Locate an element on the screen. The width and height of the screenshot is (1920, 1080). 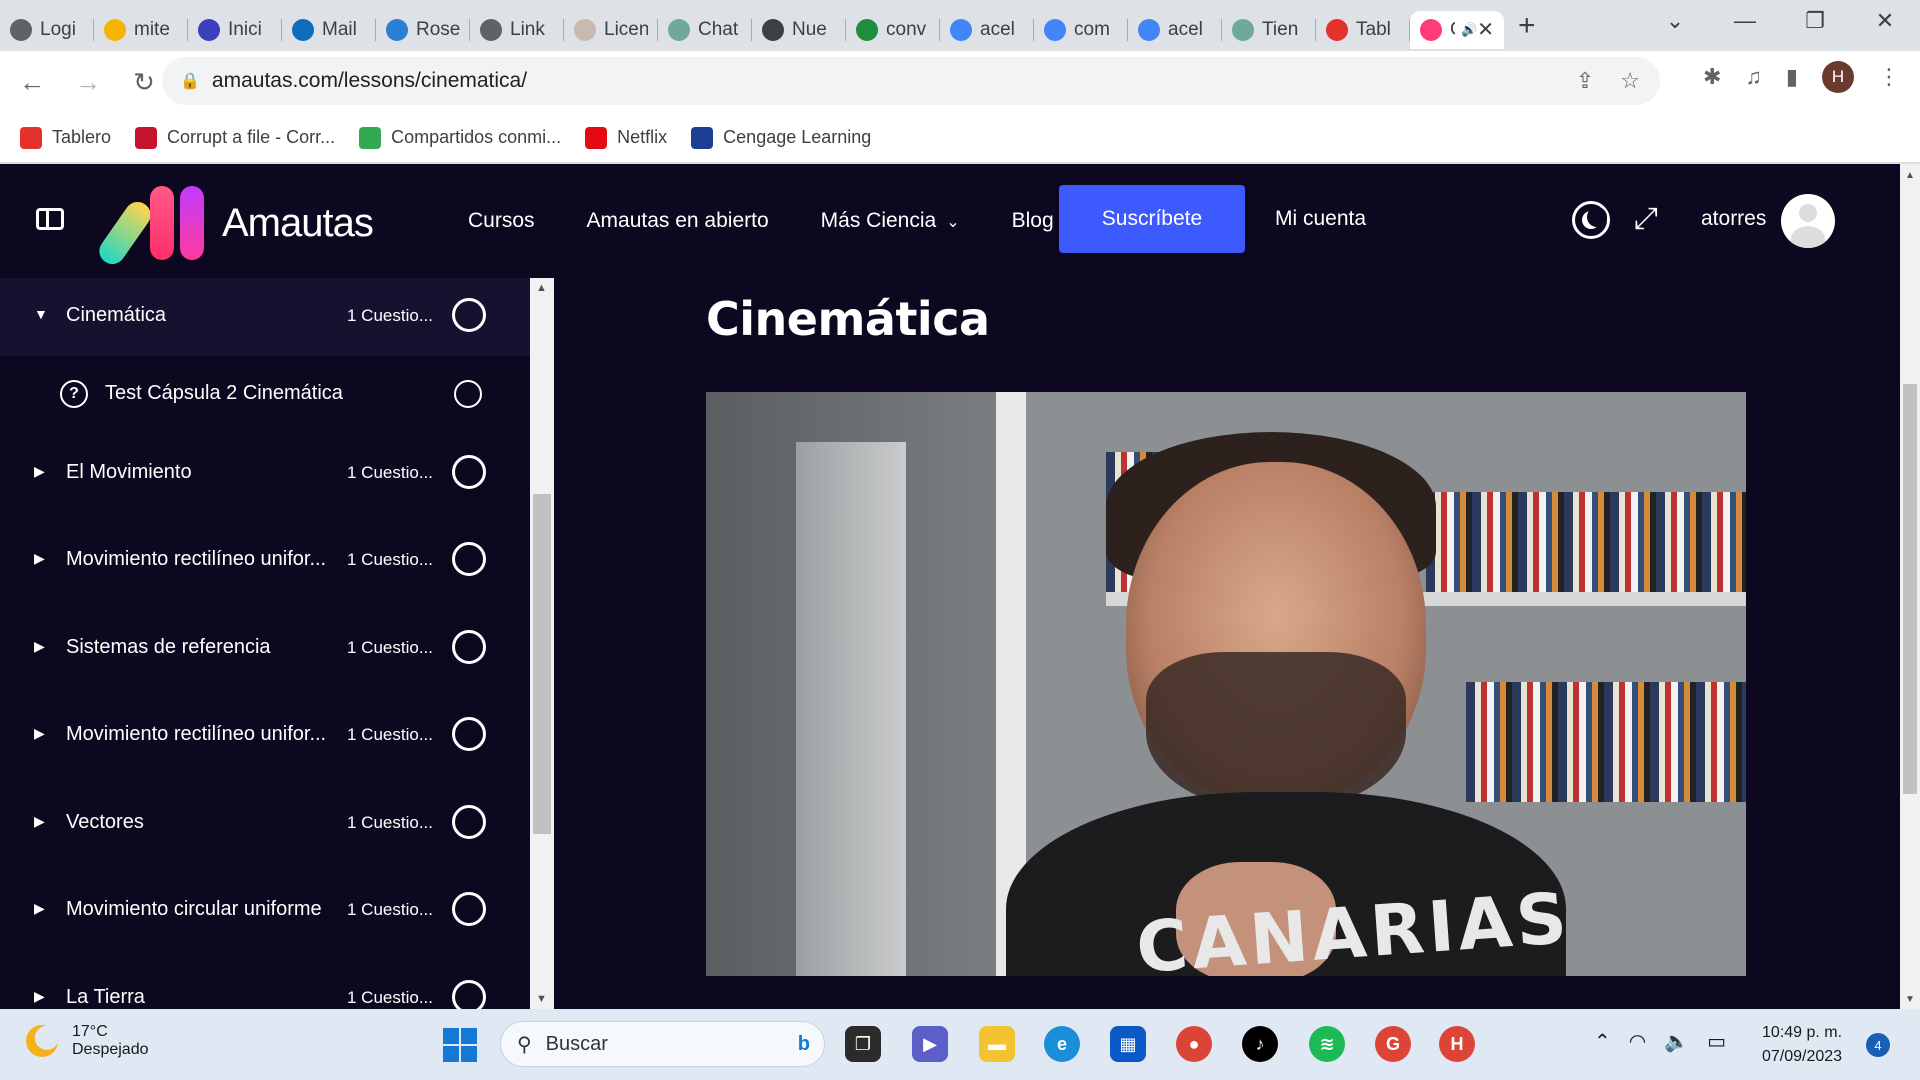
nav-mas-ciencia: Más Ciencia ⌄ is located at coordinates (890, 221).